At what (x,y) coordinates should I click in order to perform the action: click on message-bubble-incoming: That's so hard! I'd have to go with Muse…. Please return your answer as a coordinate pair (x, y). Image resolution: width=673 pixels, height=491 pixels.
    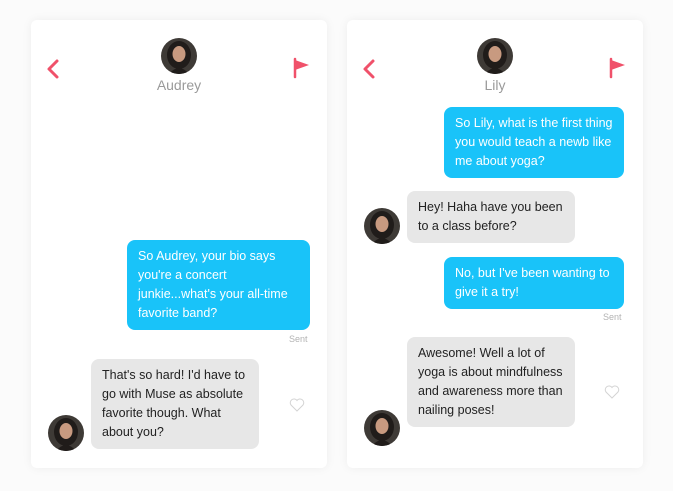
    Looking at the image, I should click on (175, 404).